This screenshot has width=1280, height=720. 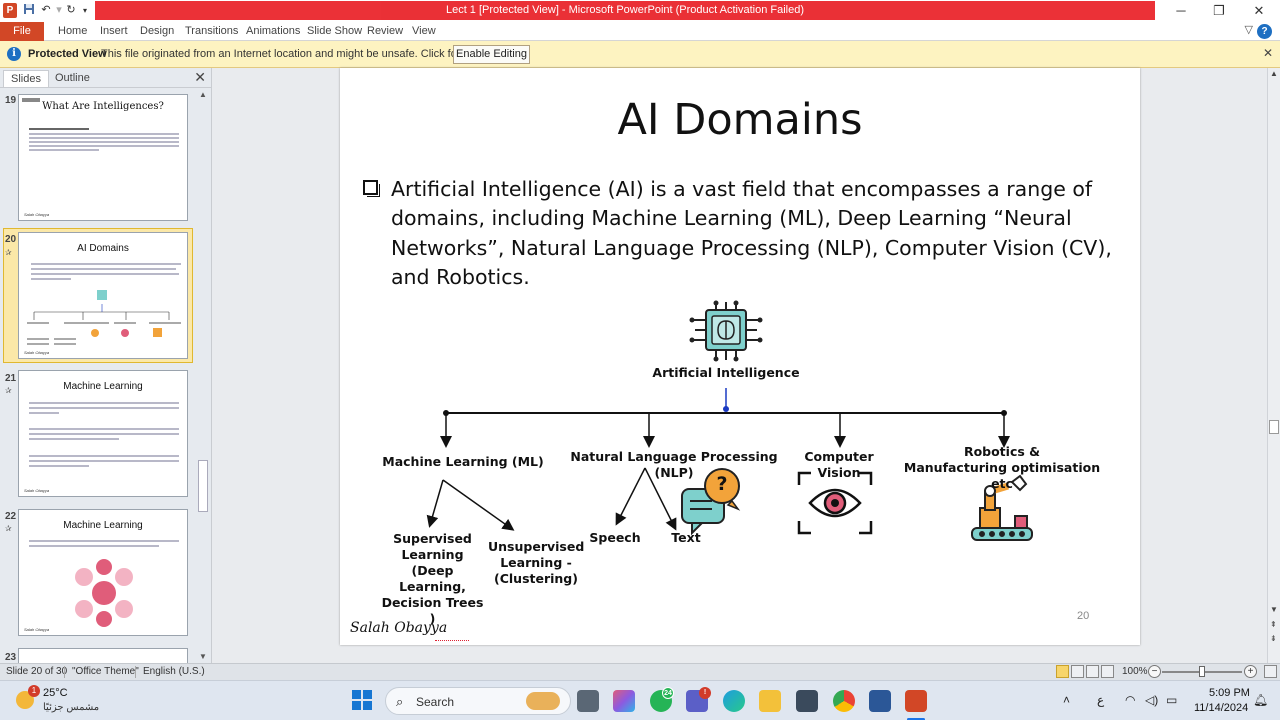 I want to click on tab-transitions: Transitions, so click(x=211, y=31).